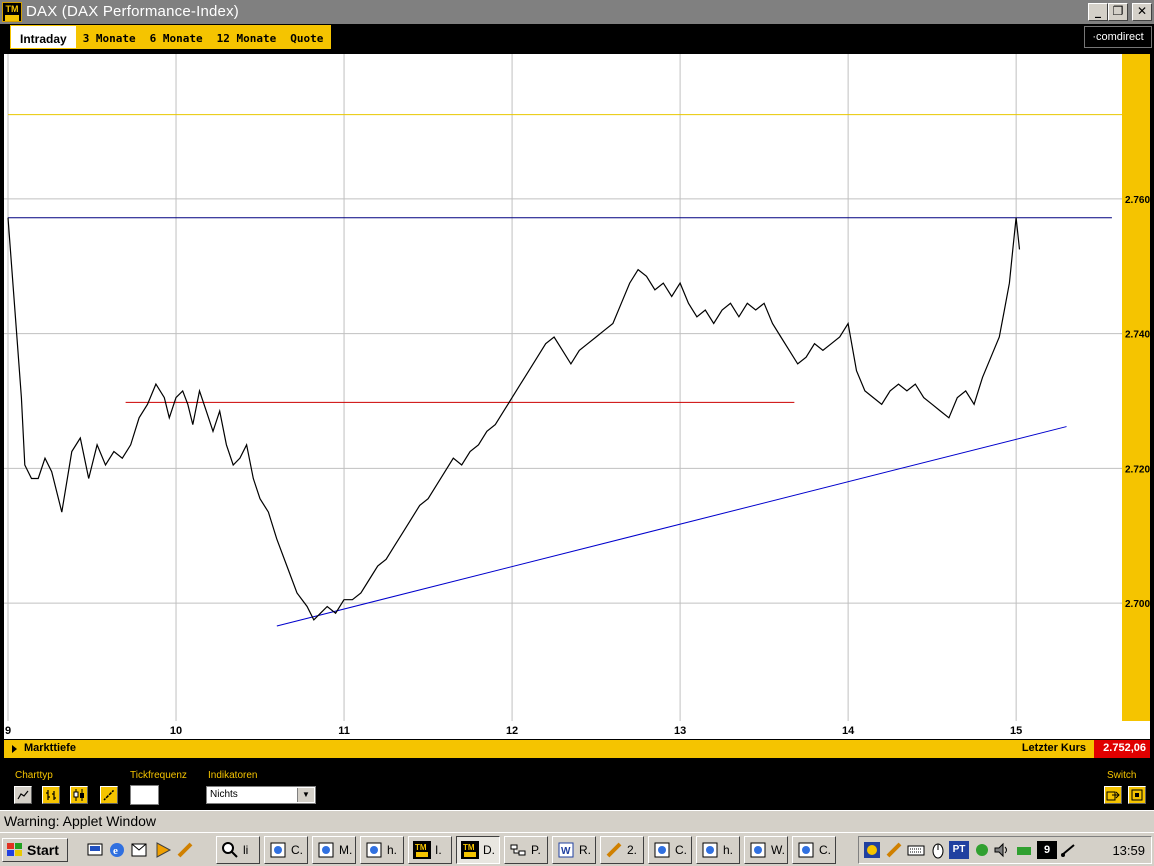 This screenshot has width=1154, height=866. Describe the element at coordinates (512, 731) in the screenshot. I see `x-tick-label: 12` at that location.